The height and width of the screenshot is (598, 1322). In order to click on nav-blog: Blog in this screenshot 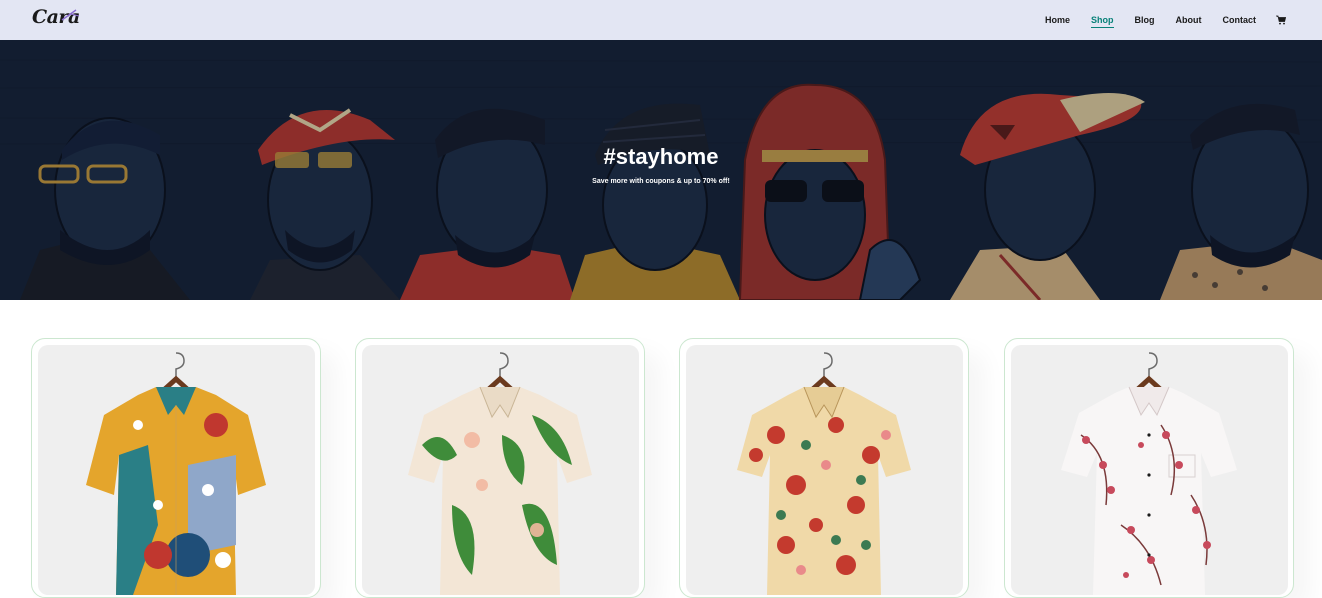, I will do `click(1145, 20)`.